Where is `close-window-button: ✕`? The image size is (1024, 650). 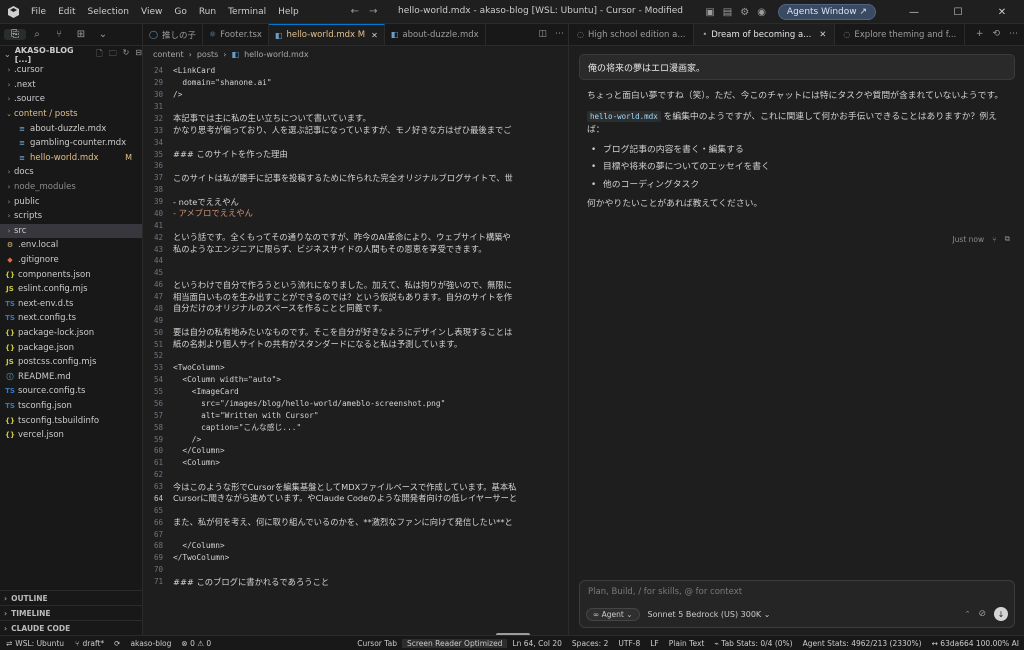 close-window-button: ✕ is located at coordinates (1002, 12).